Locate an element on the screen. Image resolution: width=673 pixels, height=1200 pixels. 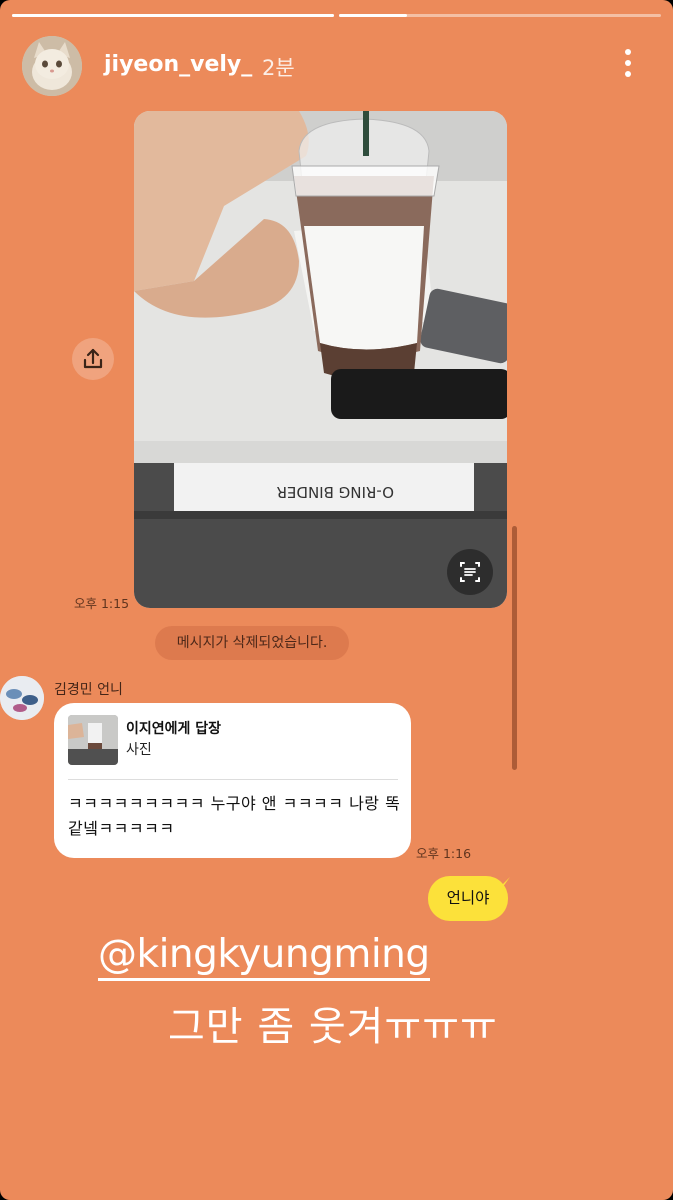
reply-title: 이지연에게 답장 is located at coordinates (174, 729).